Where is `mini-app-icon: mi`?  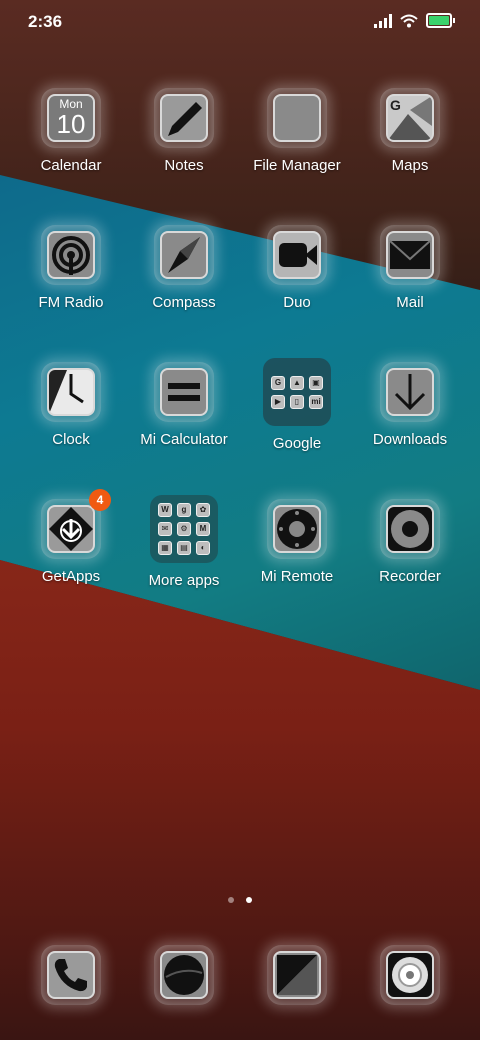 mini-app-icon: mi is located at coordinates (316, 401).